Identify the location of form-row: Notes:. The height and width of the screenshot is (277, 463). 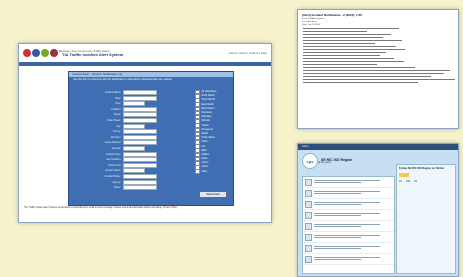
(115, 188).